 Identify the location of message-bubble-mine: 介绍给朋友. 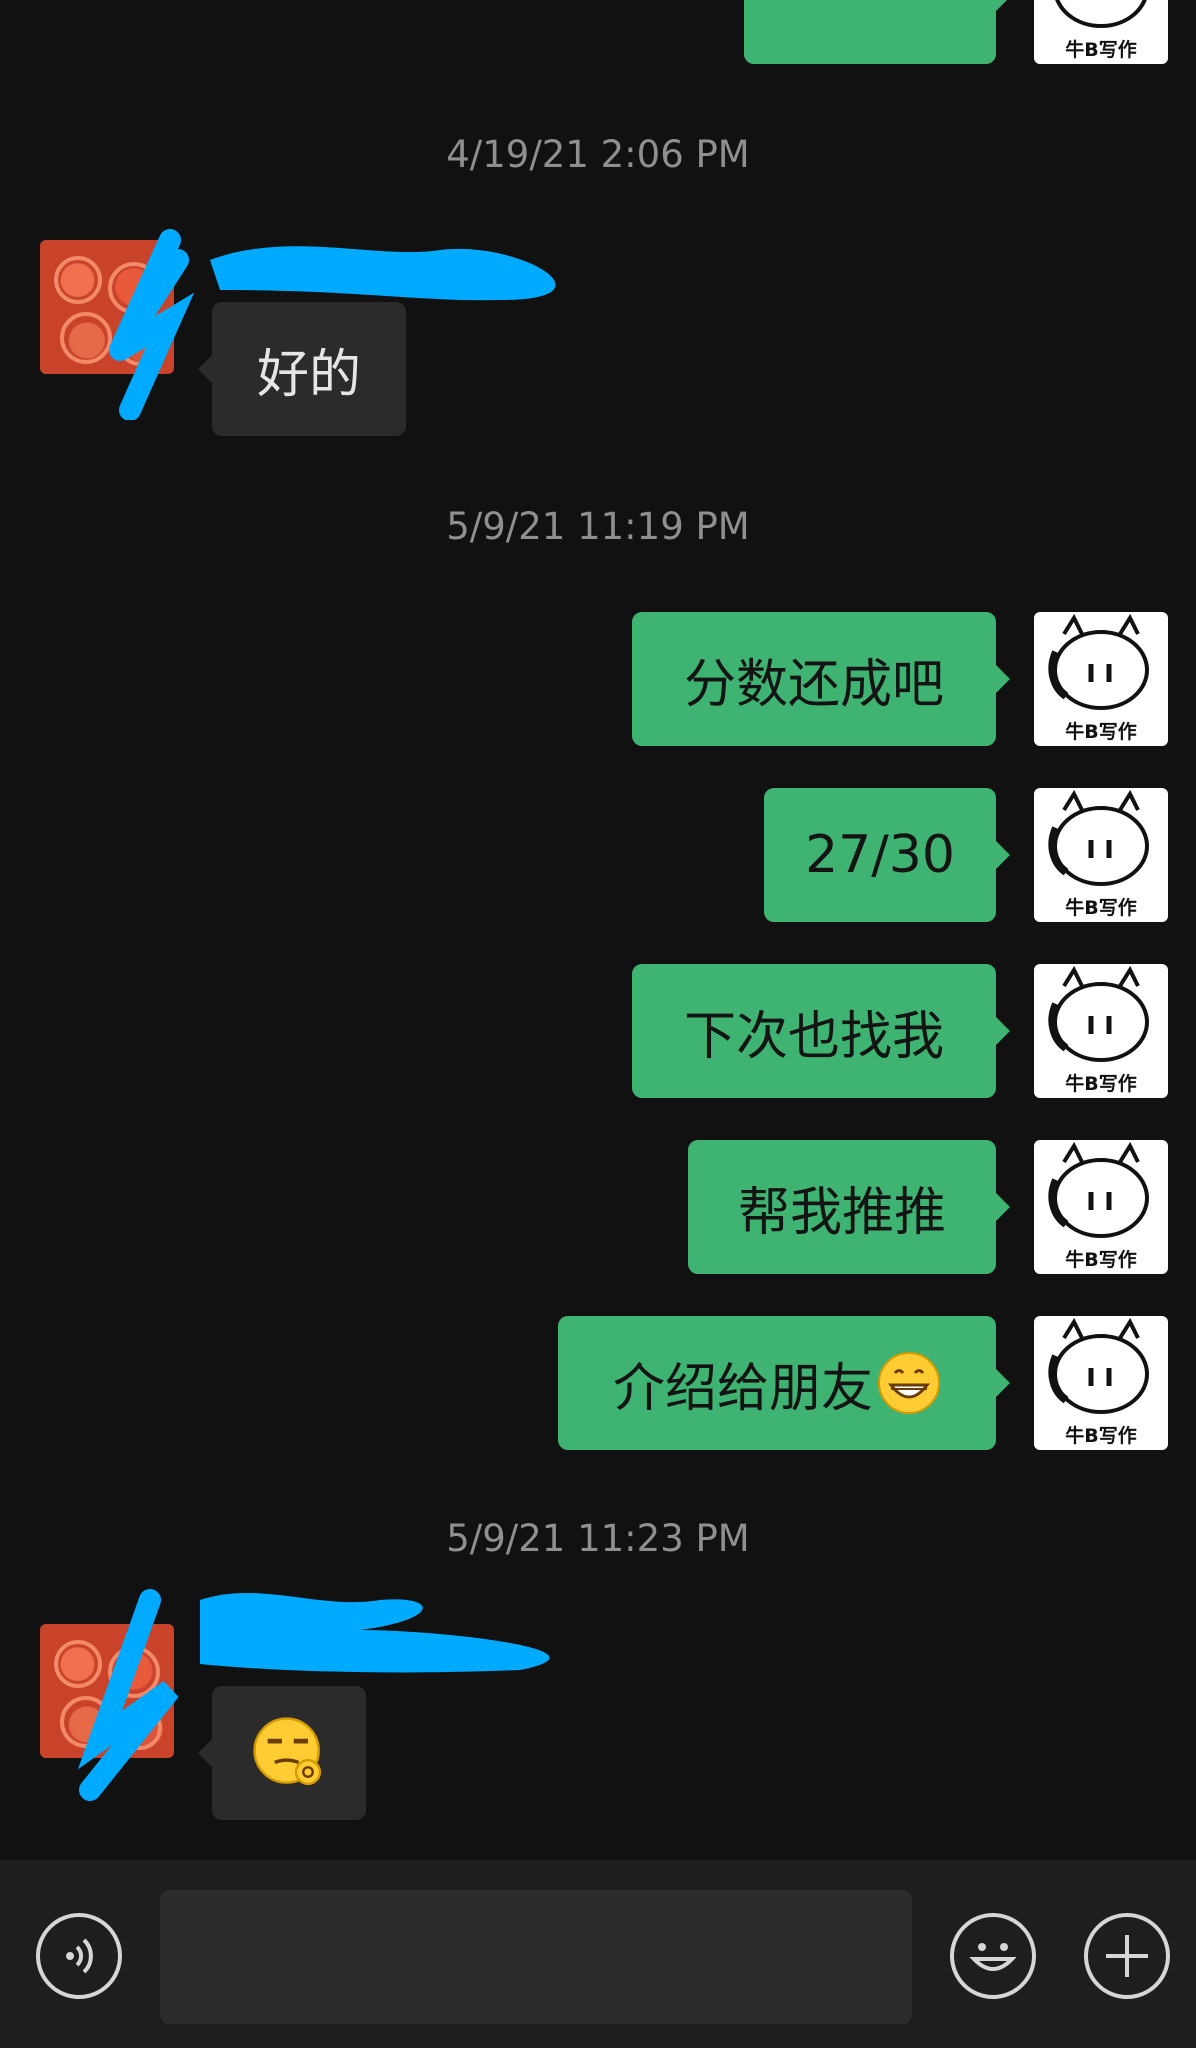
(784, 1383).